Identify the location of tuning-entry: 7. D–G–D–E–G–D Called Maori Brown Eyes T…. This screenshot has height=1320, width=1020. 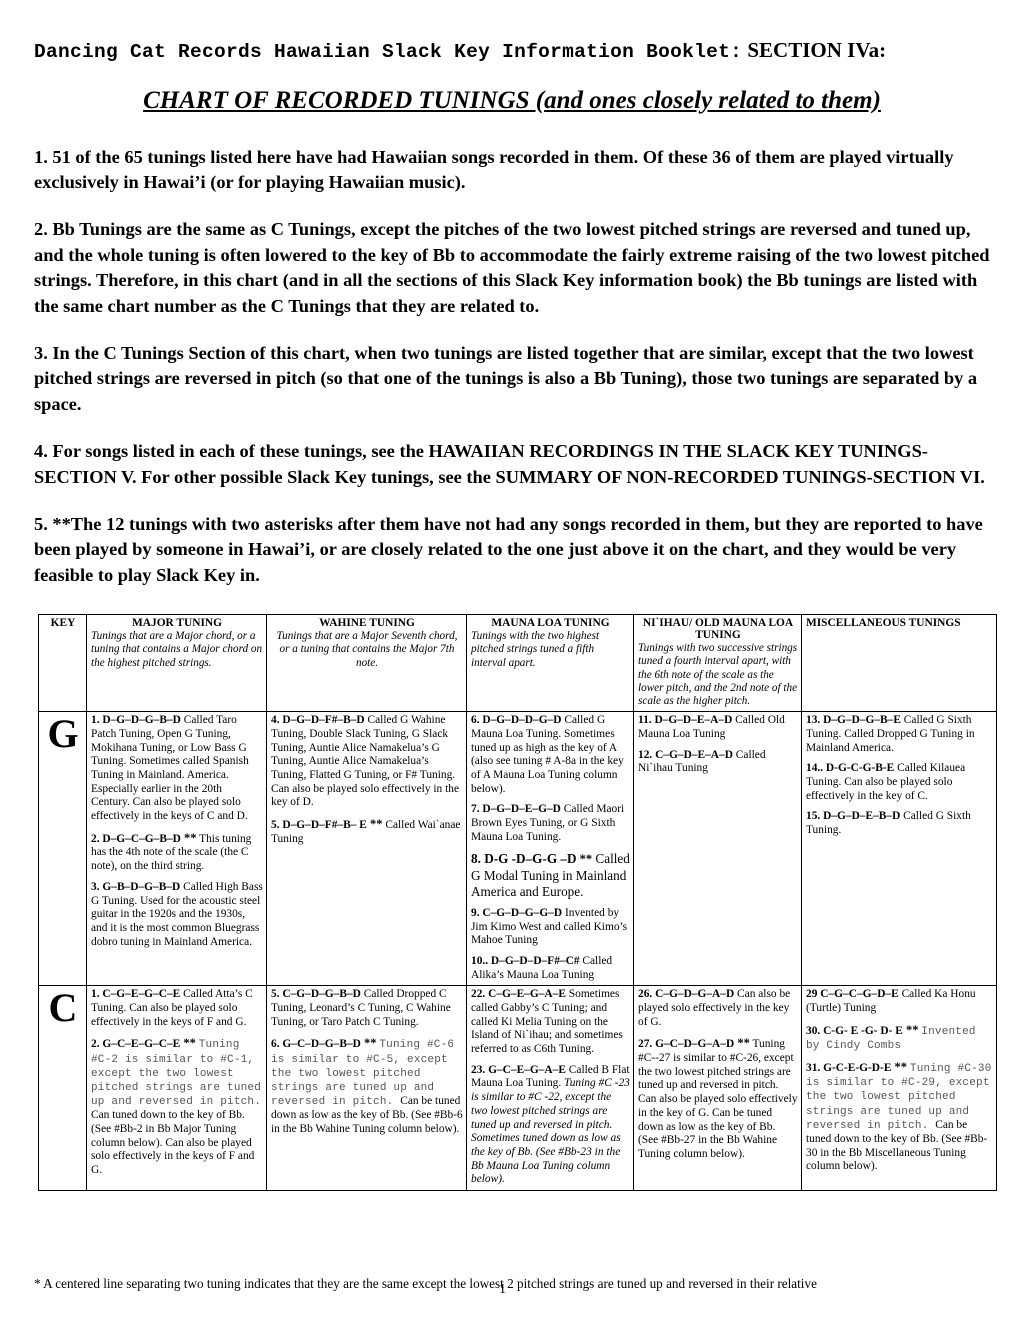
(550, 823).